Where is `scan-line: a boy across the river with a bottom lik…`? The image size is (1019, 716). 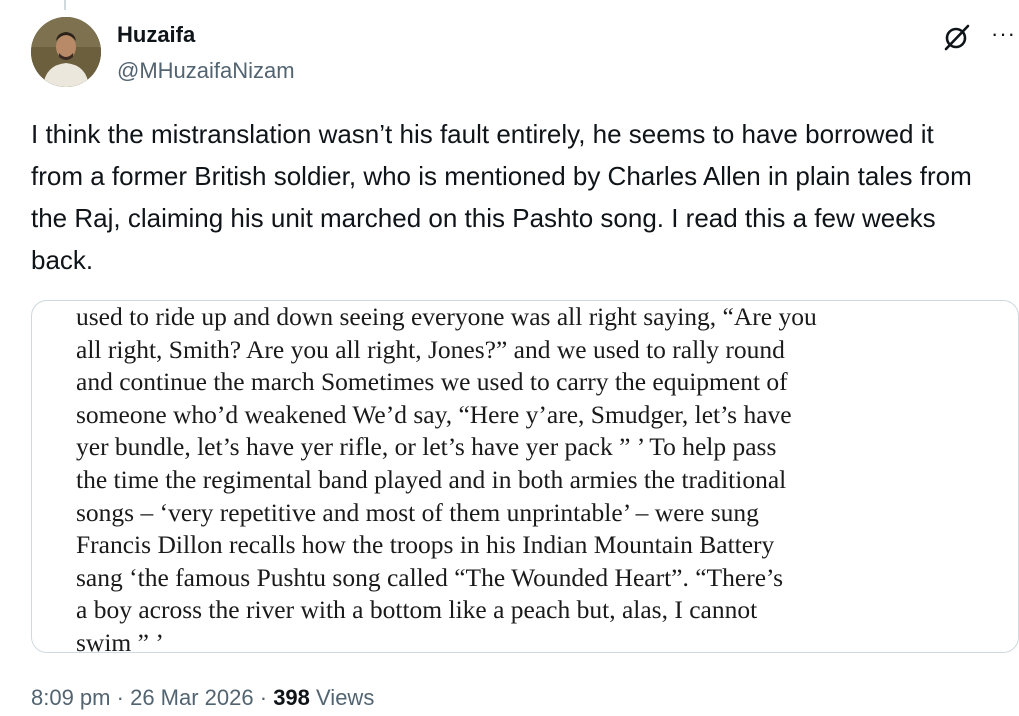
scan-line: a boy across the river with a bottom lik… is located at coordinates (417, 610).